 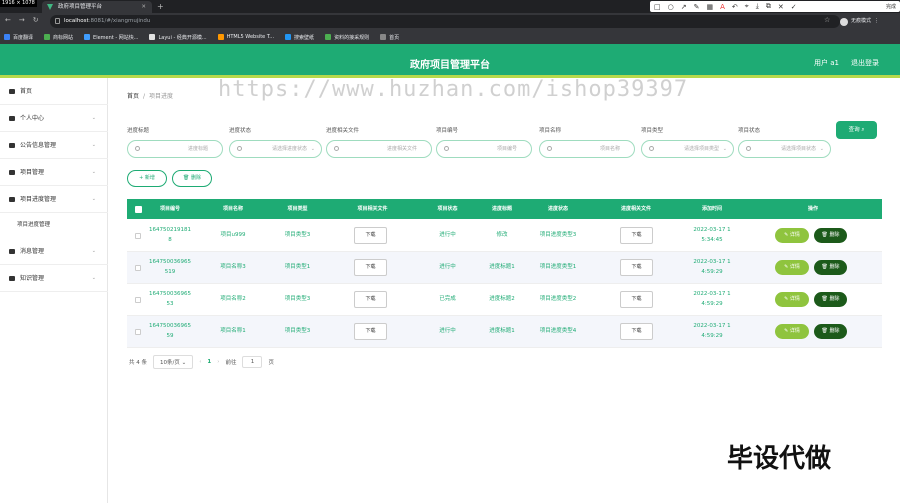 What do you see at coordinates (54, 172) in the screenshot?
I see `sidebar-item: 项目管理 ⌄` at bounding box center [54, 172].